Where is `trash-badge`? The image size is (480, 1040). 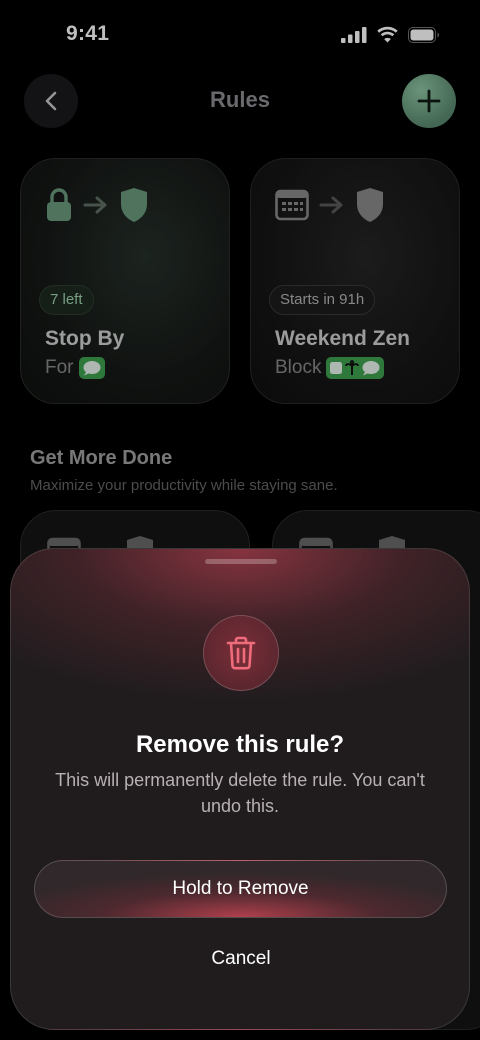 trash-badge is located at coordinates (241, 653).